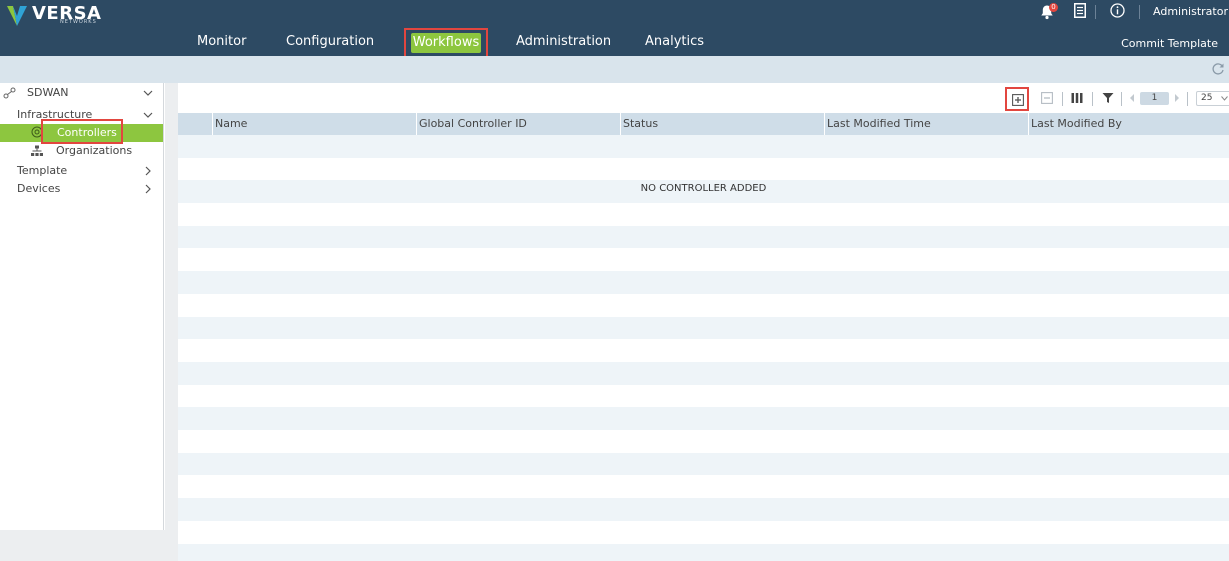 This screenshot has height=561, width=1229. I want to click on nav-workflows-label: Workflows, so click(446, 43).